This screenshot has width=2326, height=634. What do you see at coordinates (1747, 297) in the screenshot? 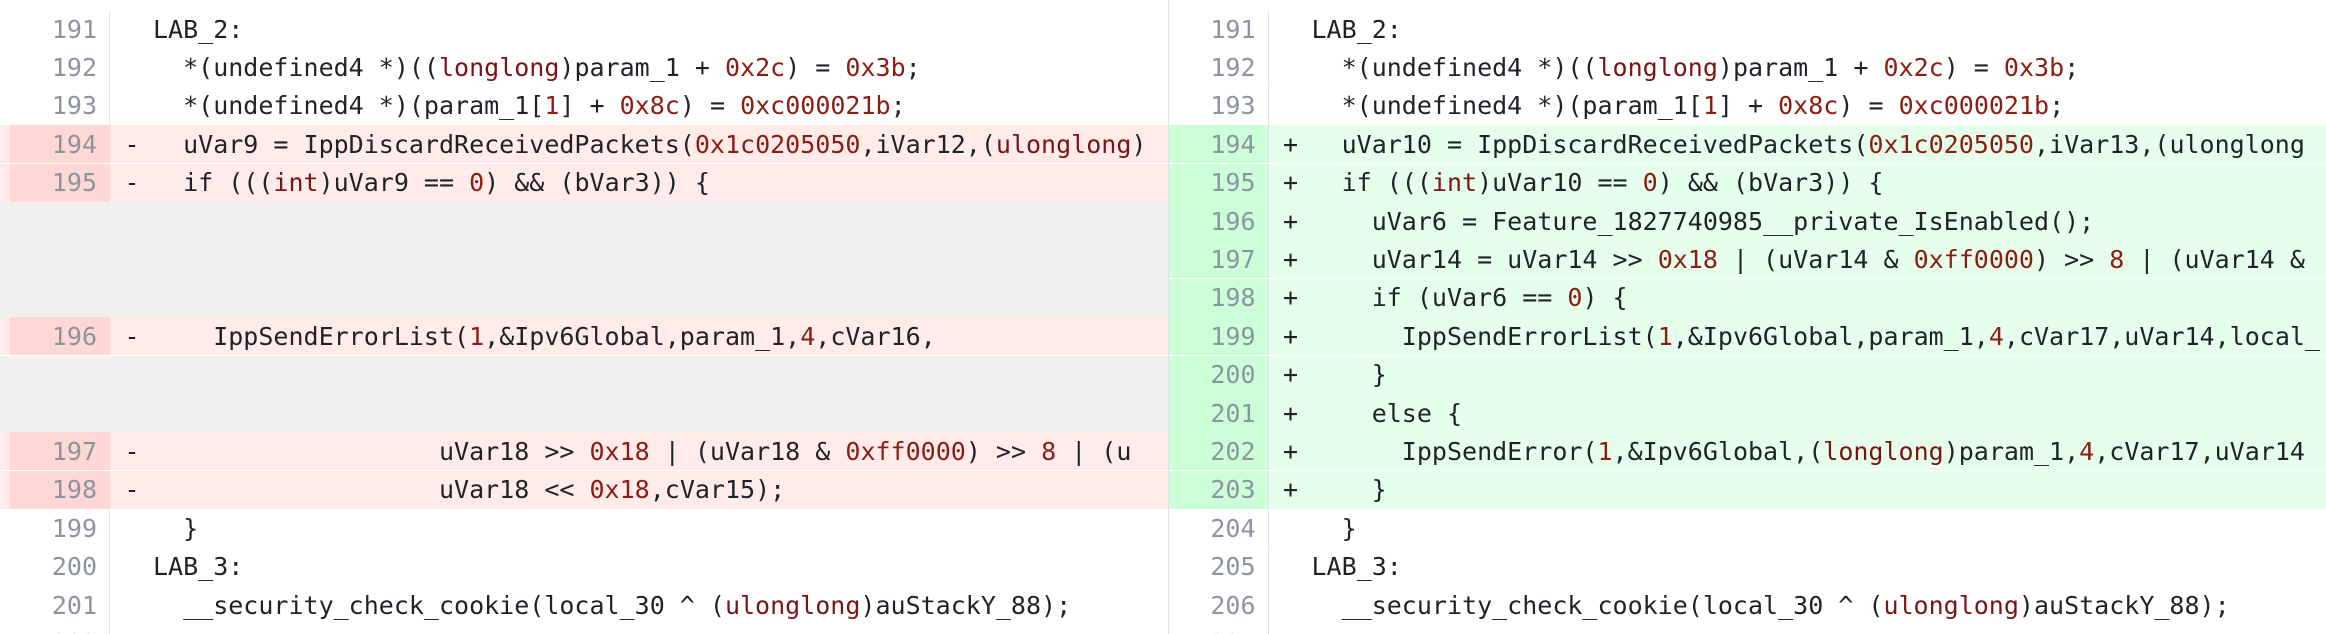
I see `diff-line: 198 + if (uVar6 == 0) {` at bounding box center [1747, 297].